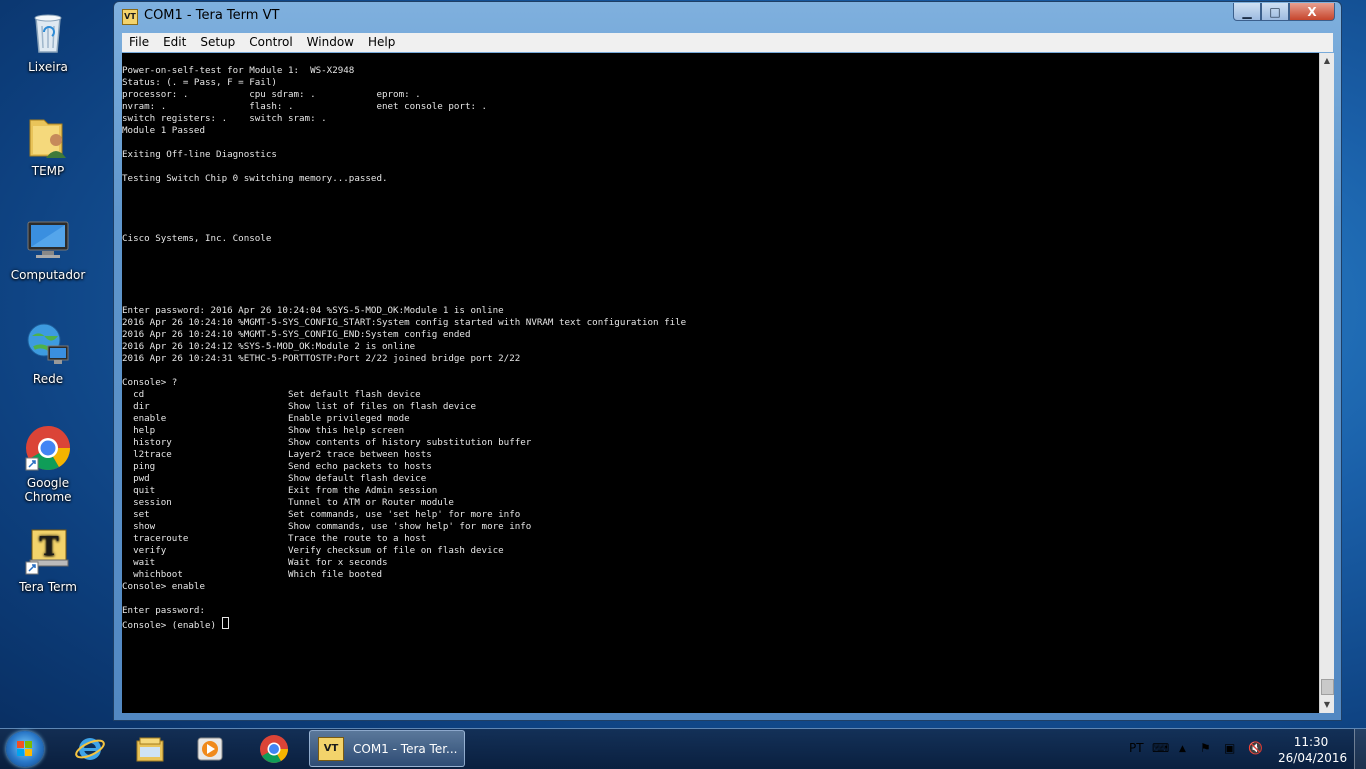 The image size is (1366, 769). Describe the element at coordinates (330, 42) in the screenshot. I see `menu-window: Window` at that location.